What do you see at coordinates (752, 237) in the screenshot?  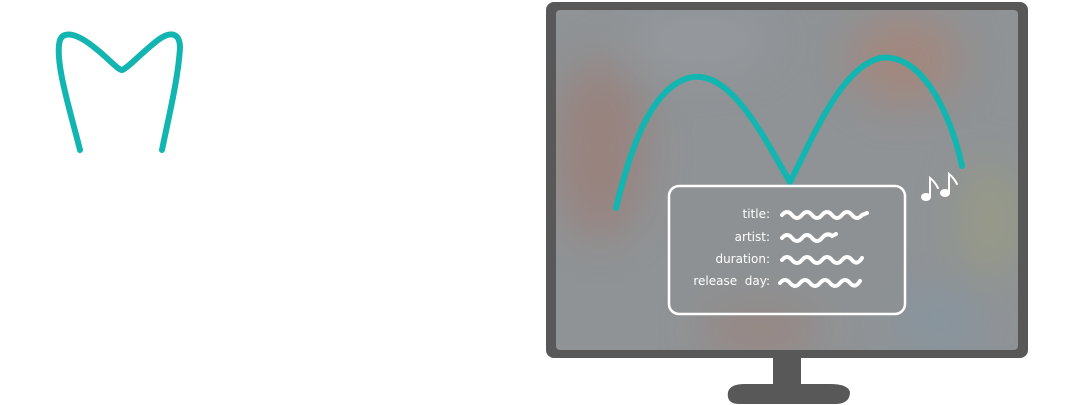 I see `info-label-artist: artist:` at bounding box center [752, 237].